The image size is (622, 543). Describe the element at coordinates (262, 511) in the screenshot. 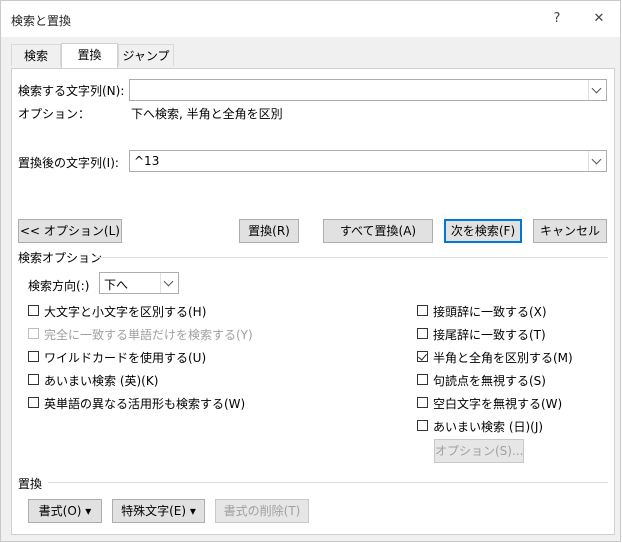

I see `clear-format-button: 書式の削除(T)` at that location.